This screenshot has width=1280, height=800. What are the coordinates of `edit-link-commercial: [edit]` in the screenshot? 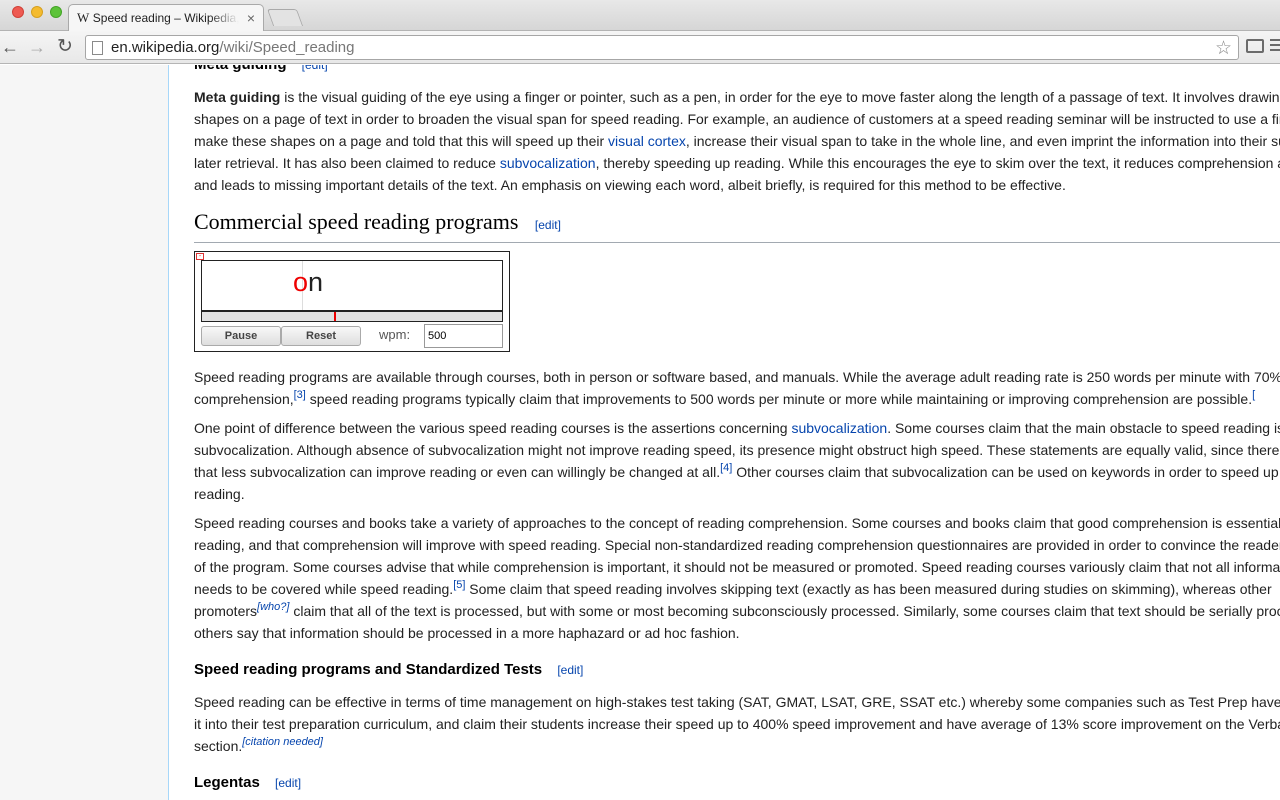 It's located at (548, 225).